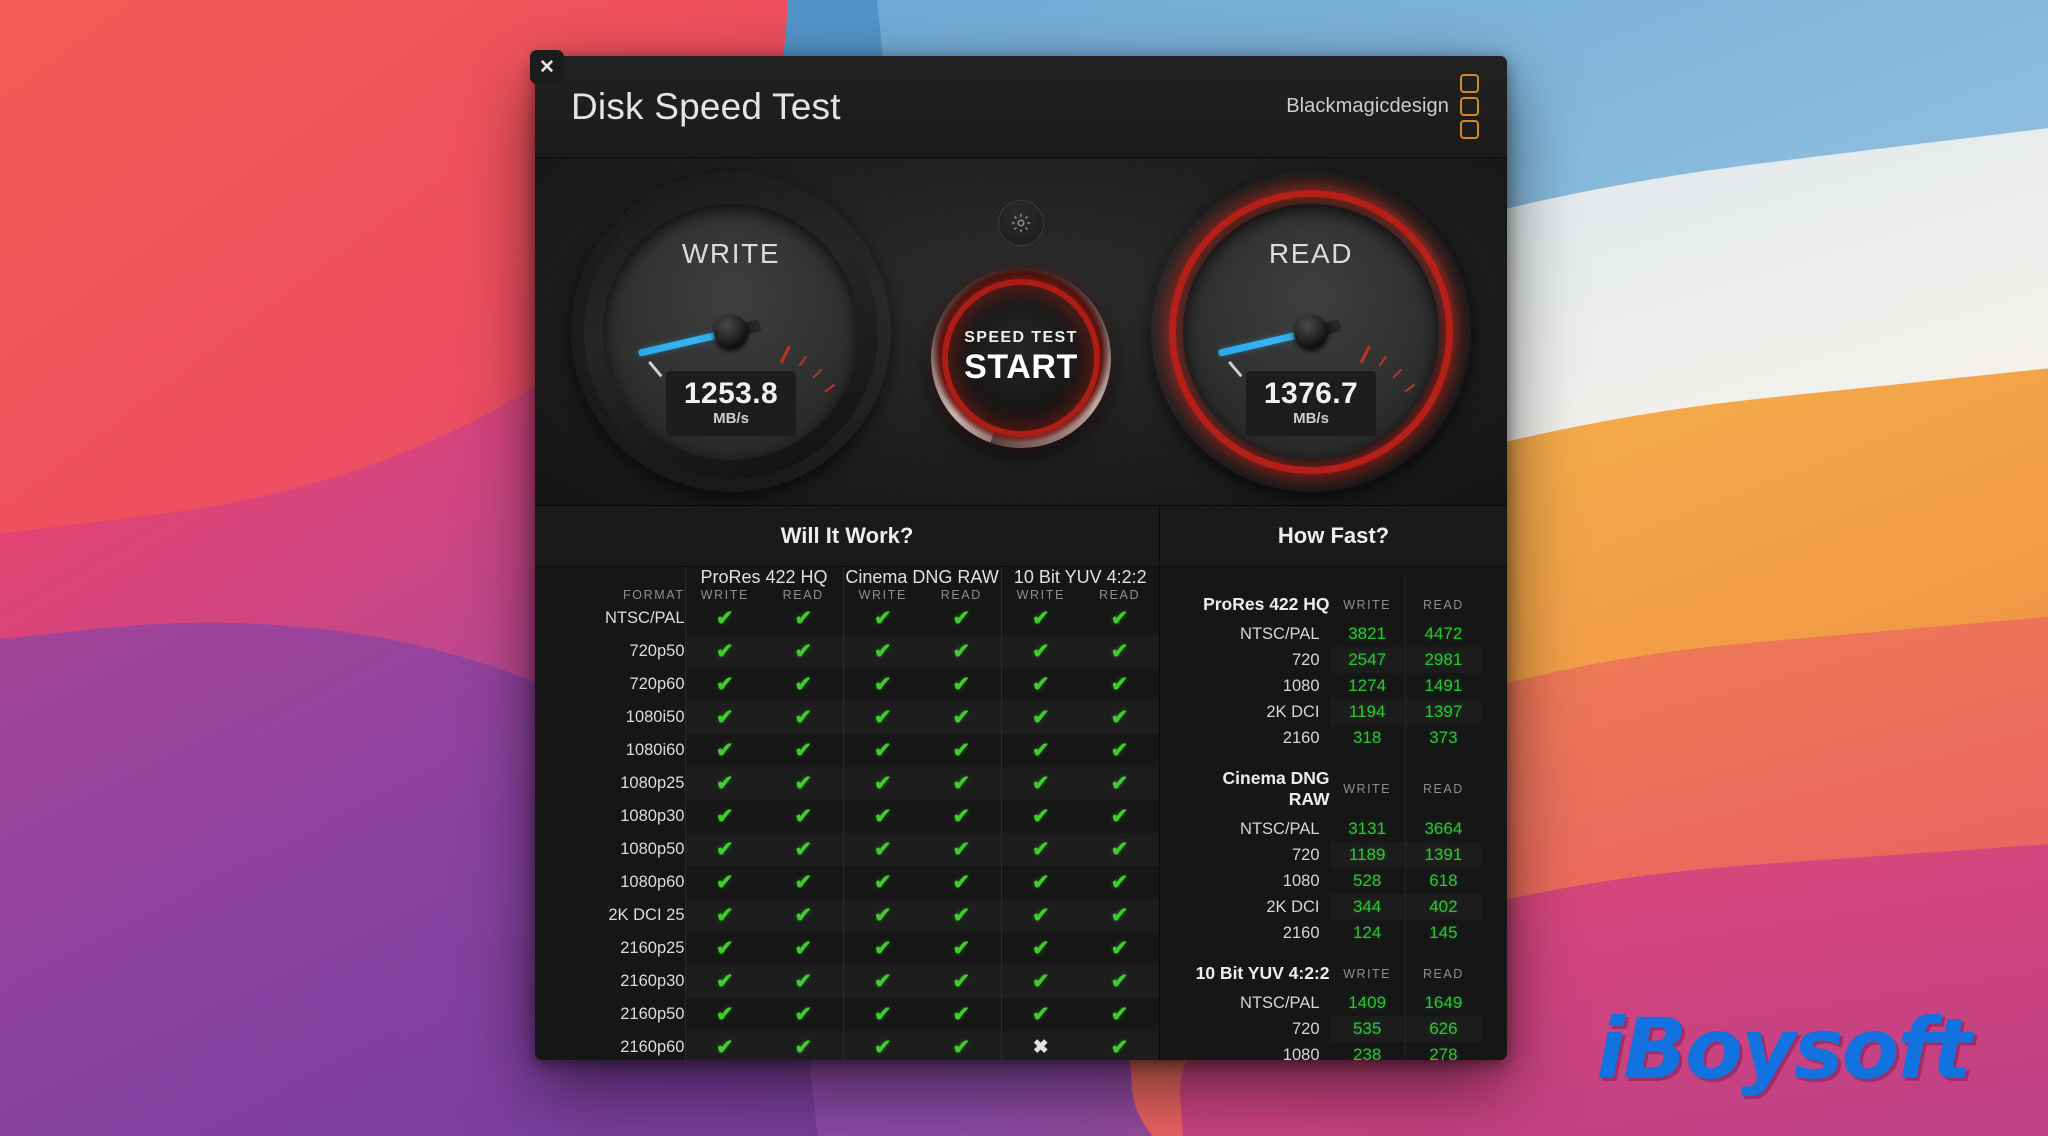  Describe the element at coordinates (1280, 633) in the screenshot. I see `resolution-label: NTSC/PAL` at that location.